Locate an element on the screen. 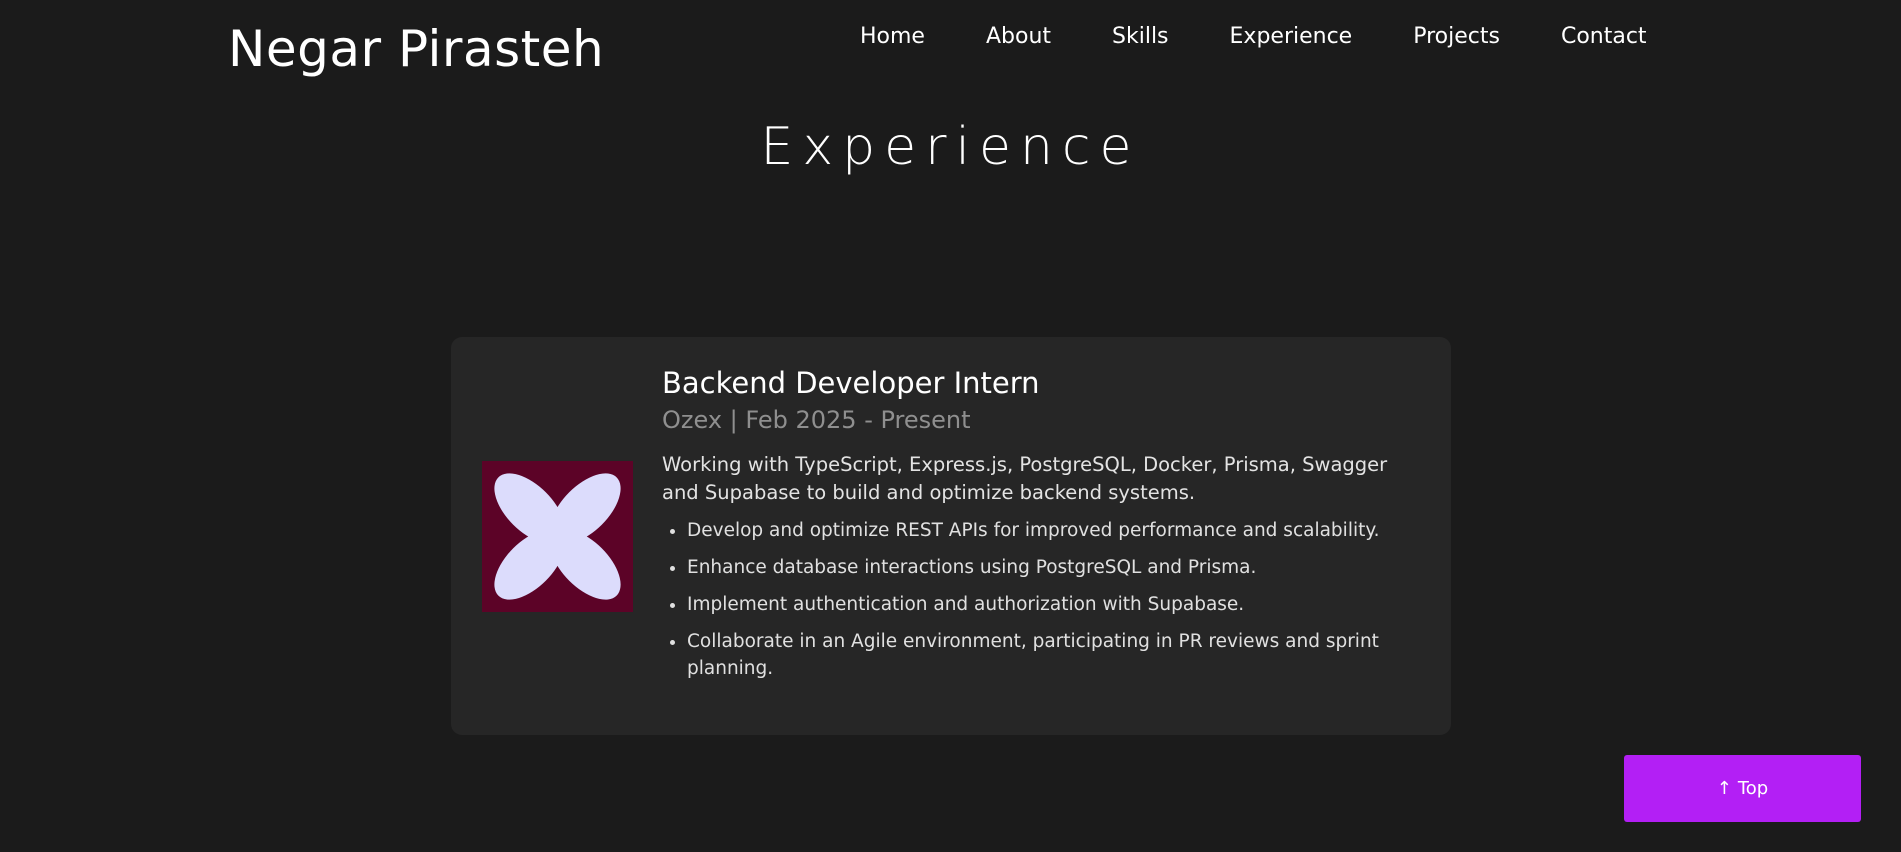 The height and width of the screenshot is (852, 1901). job-title: Backend Developer Intern is located at coordinates (851, 383).